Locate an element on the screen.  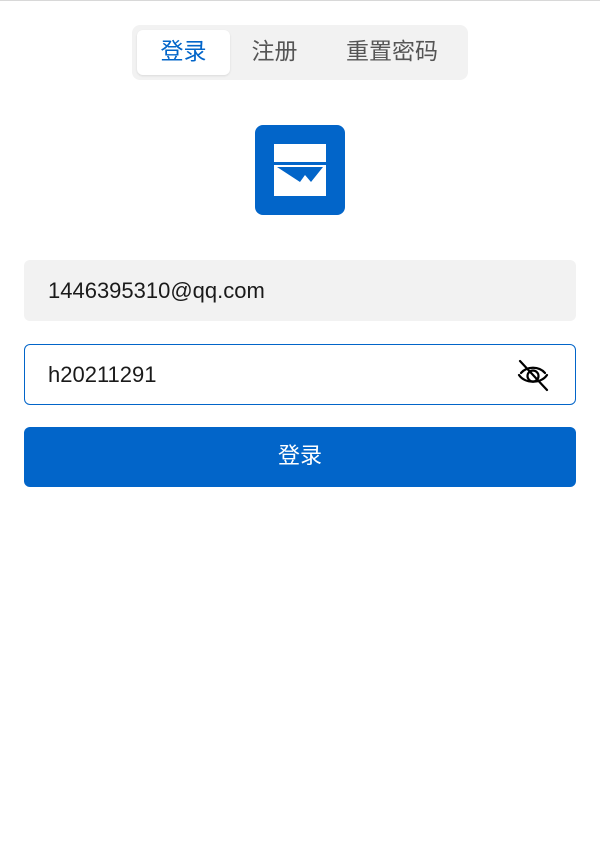
email-value: 1446395310@qq.com is located at coordinates (156, 290).